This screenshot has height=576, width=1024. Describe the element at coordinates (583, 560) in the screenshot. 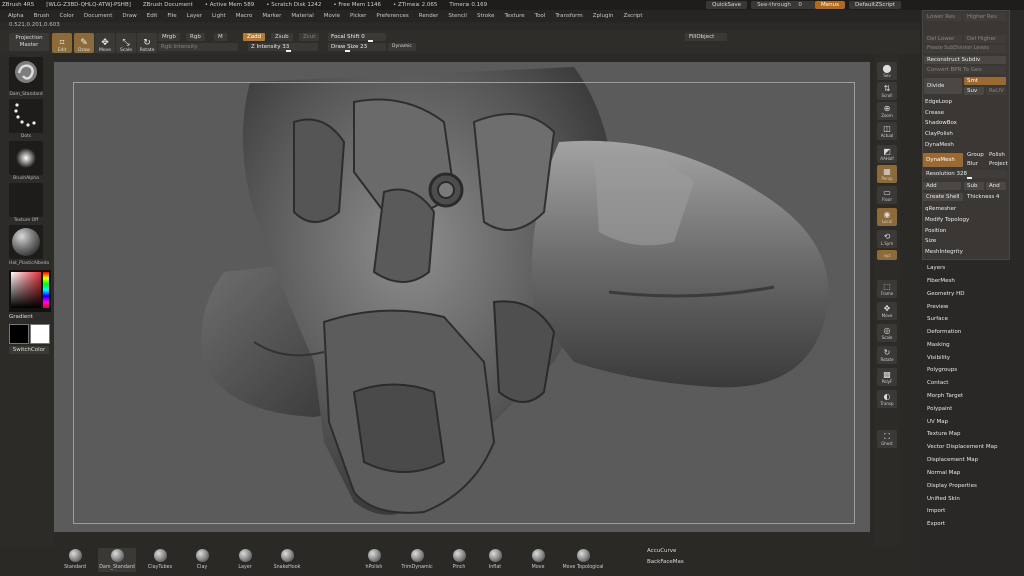

I see `brush-move-topological: Move Topological` at that location.